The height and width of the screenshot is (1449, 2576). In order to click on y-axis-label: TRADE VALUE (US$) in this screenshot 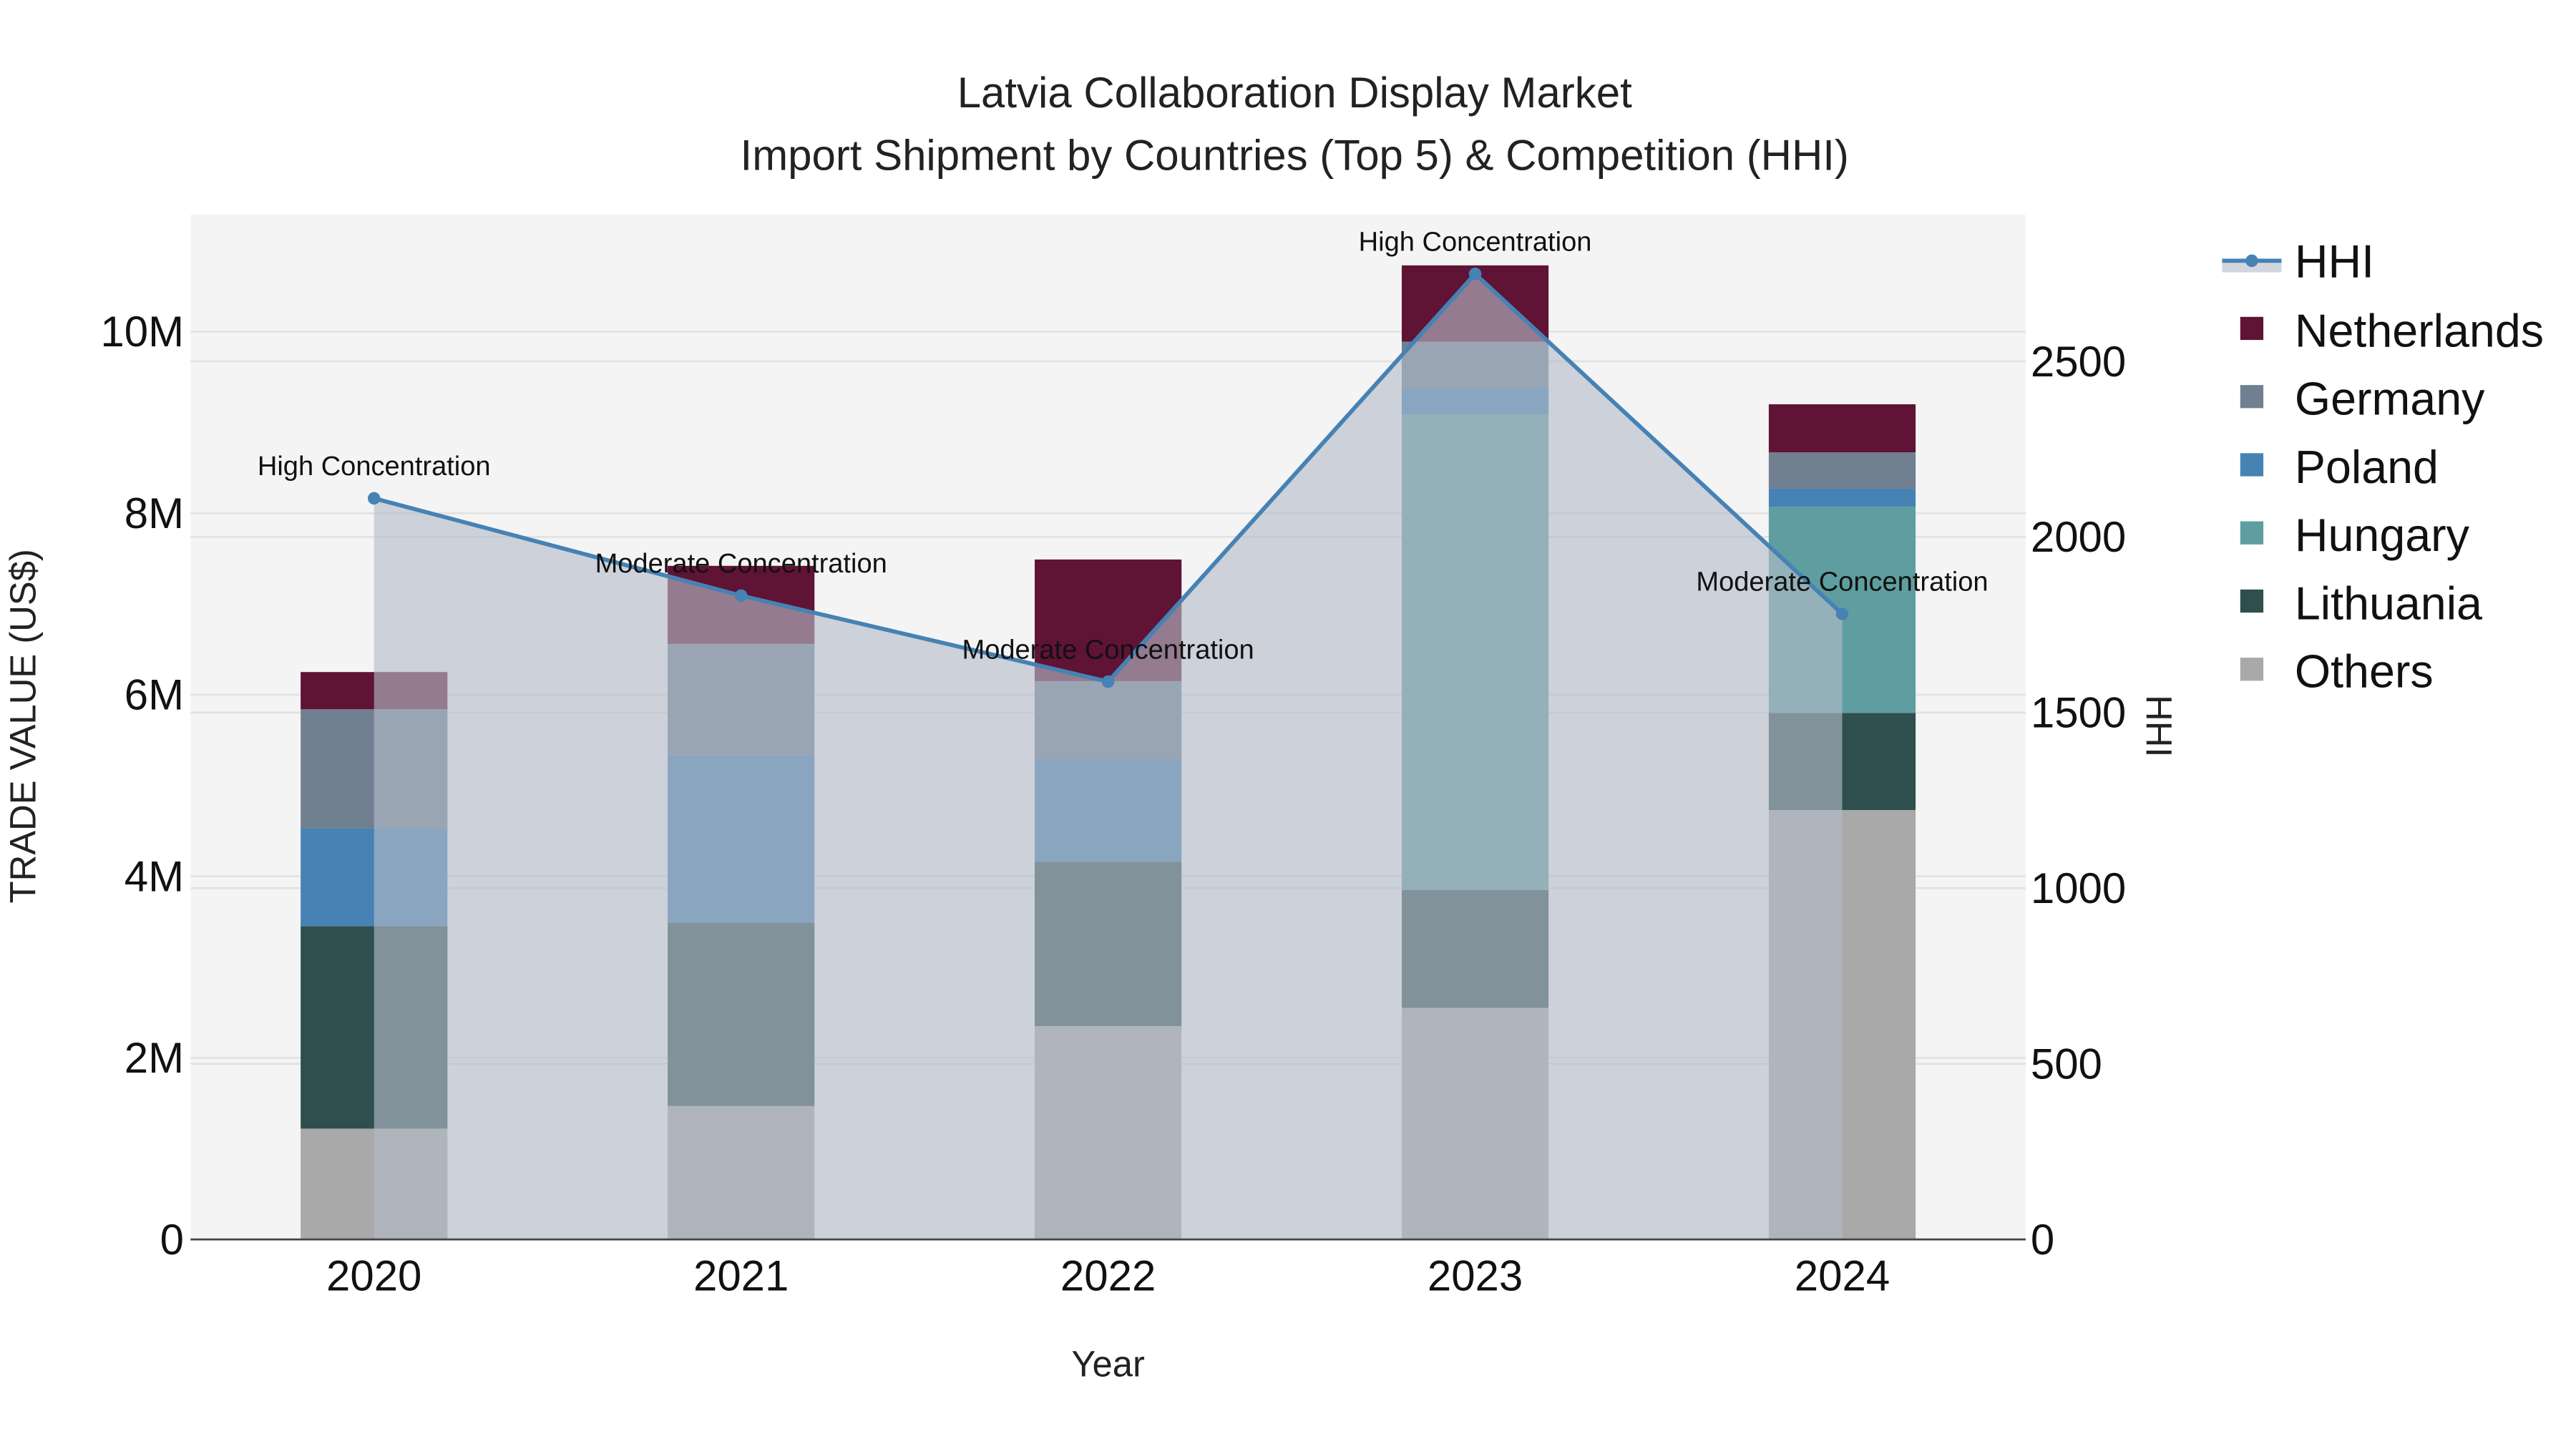, I will do `click(22, 726)`.